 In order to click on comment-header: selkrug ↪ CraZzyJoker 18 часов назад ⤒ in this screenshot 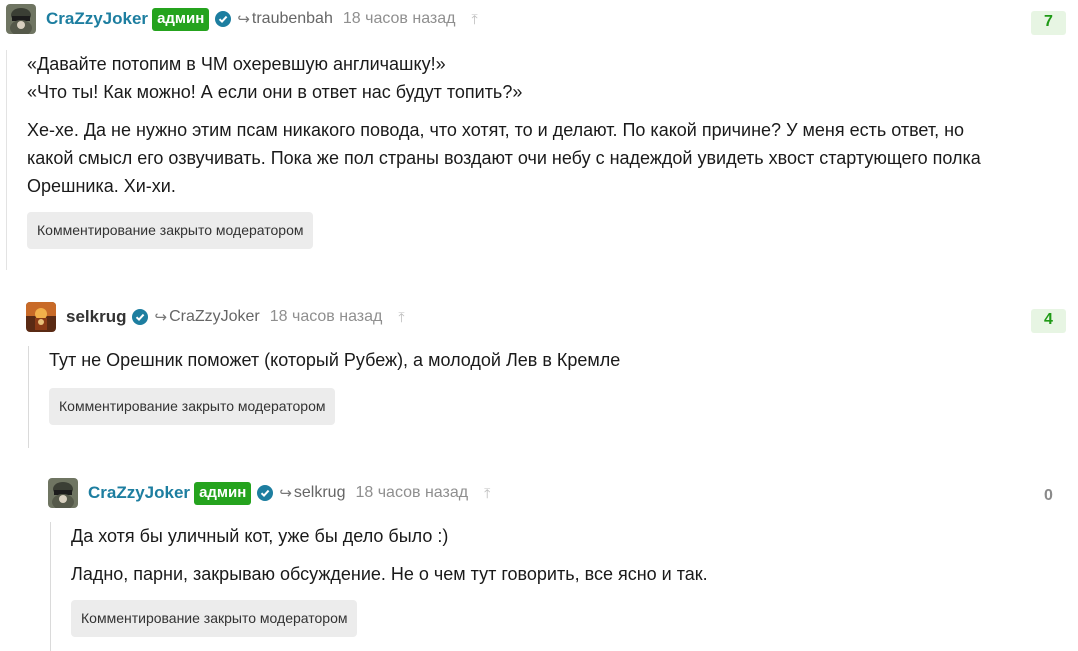, I will do `click(552, 317)`.